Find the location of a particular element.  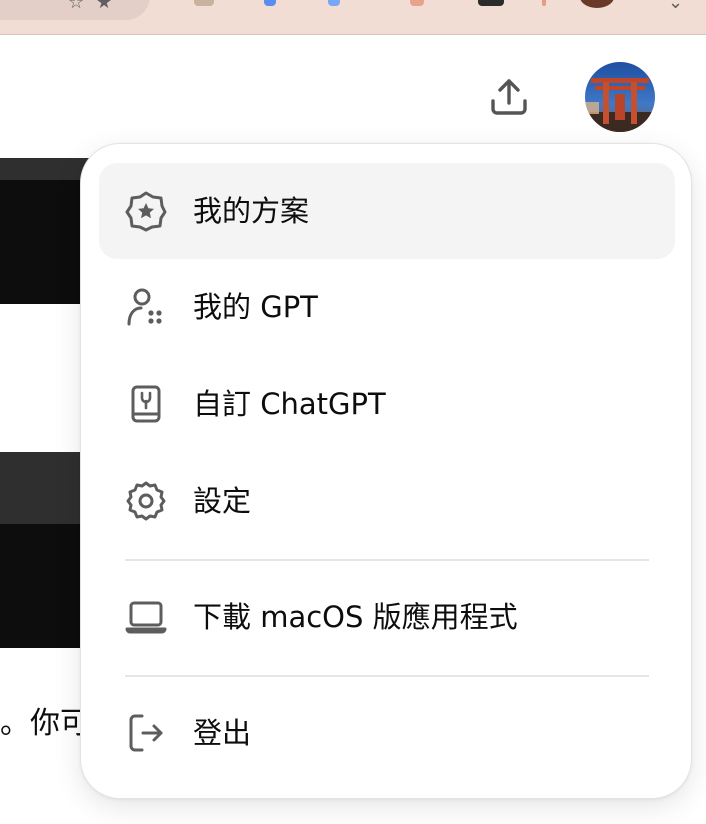

profile-avatar is located at coordinates (620, 97).